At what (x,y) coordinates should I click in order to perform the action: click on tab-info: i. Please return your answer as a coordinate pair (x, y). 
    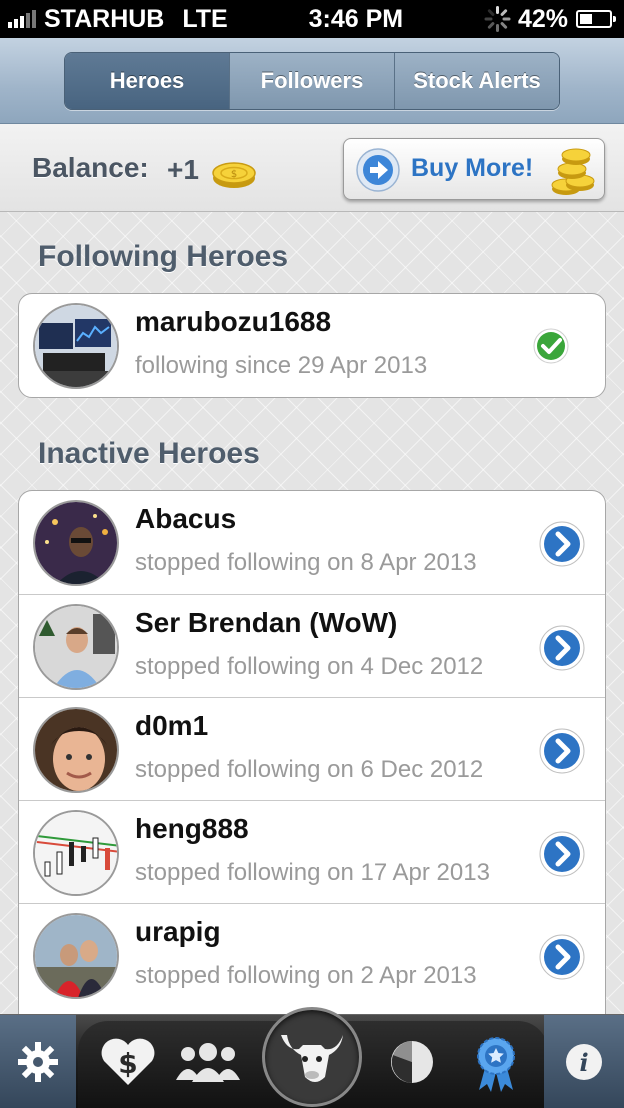
    Looking at the image, I should click on (584, 1061).